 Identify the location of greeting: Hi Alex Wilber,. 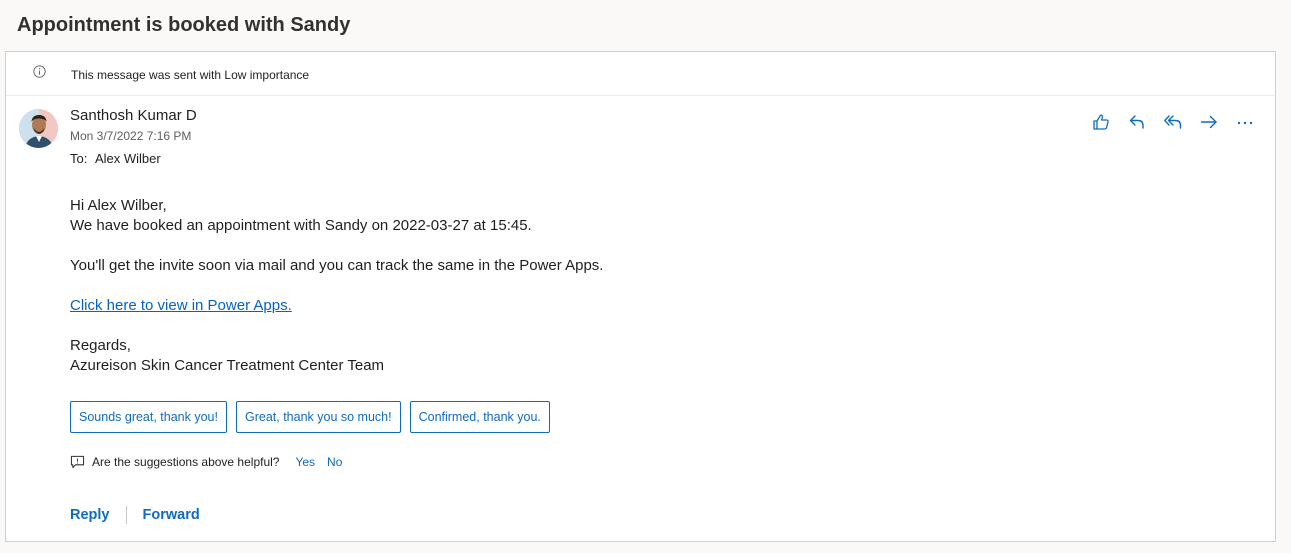
(118, 205).